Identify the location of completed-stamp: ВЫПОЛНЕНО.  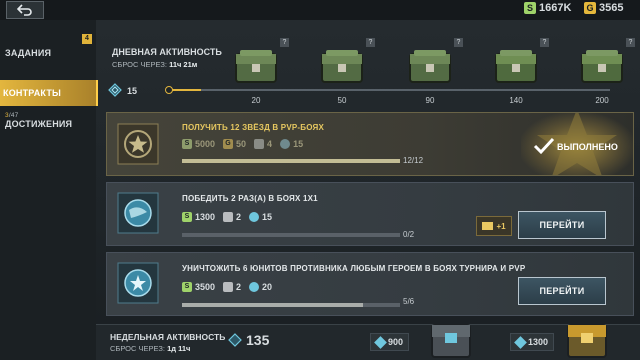
(577, 144).